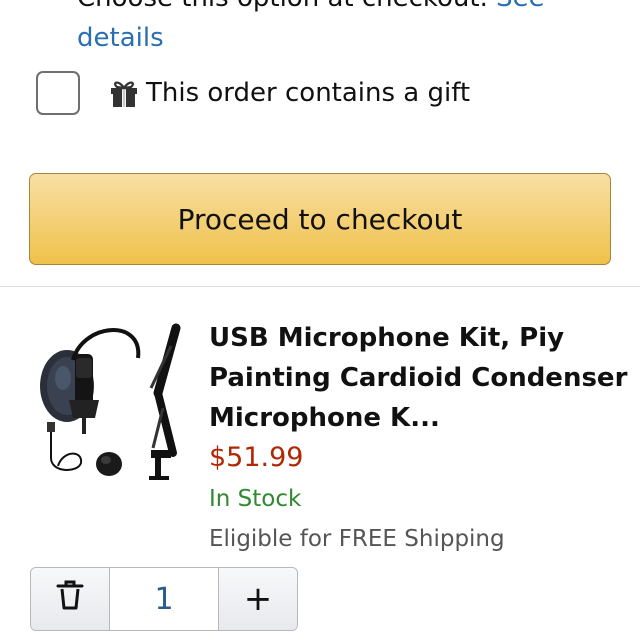 The height and width of the screenshot is (640, 640). What do you see at coordinates (320, 286) in the screenshot?
I see `divider` at bounding box center [320, 286].